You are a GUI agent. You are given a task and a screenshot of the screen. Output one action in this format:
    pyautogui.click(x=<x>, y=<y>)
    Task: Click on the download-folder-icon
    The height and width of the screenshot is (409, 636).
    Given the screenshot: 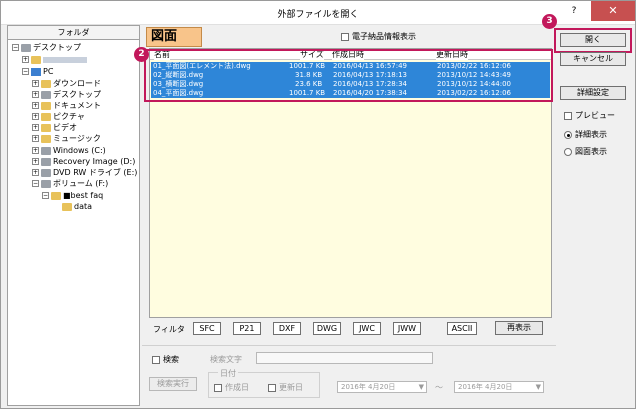 What is the action you would take?
    pyautogui.click(x=46, y=83)
    